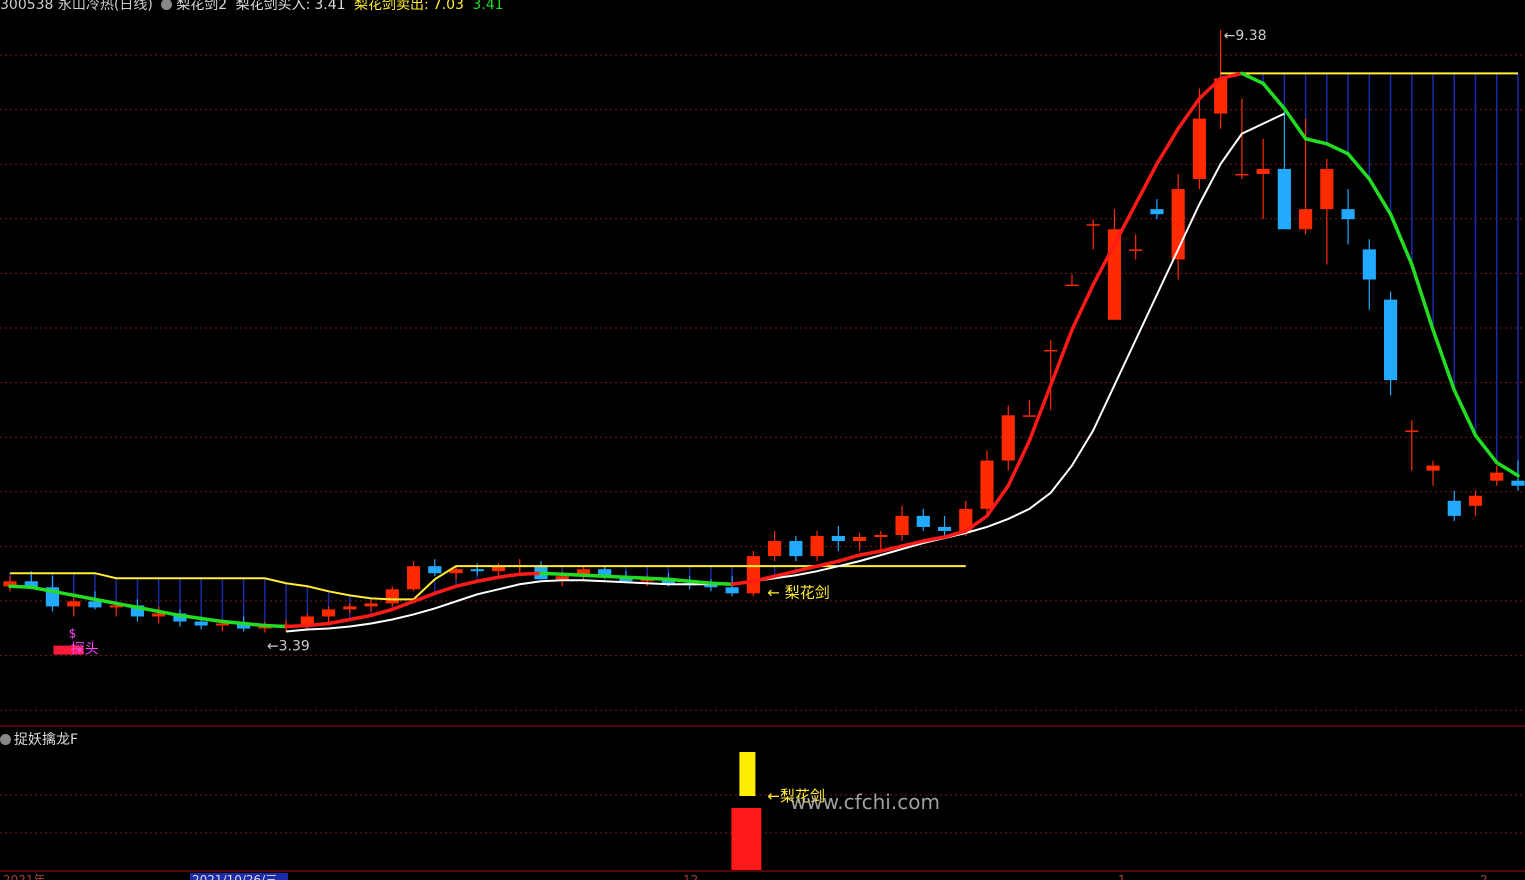  Describe the element at coordinates (488, 6) in the screenshot. I see `extra-value: 3.41` at that location.